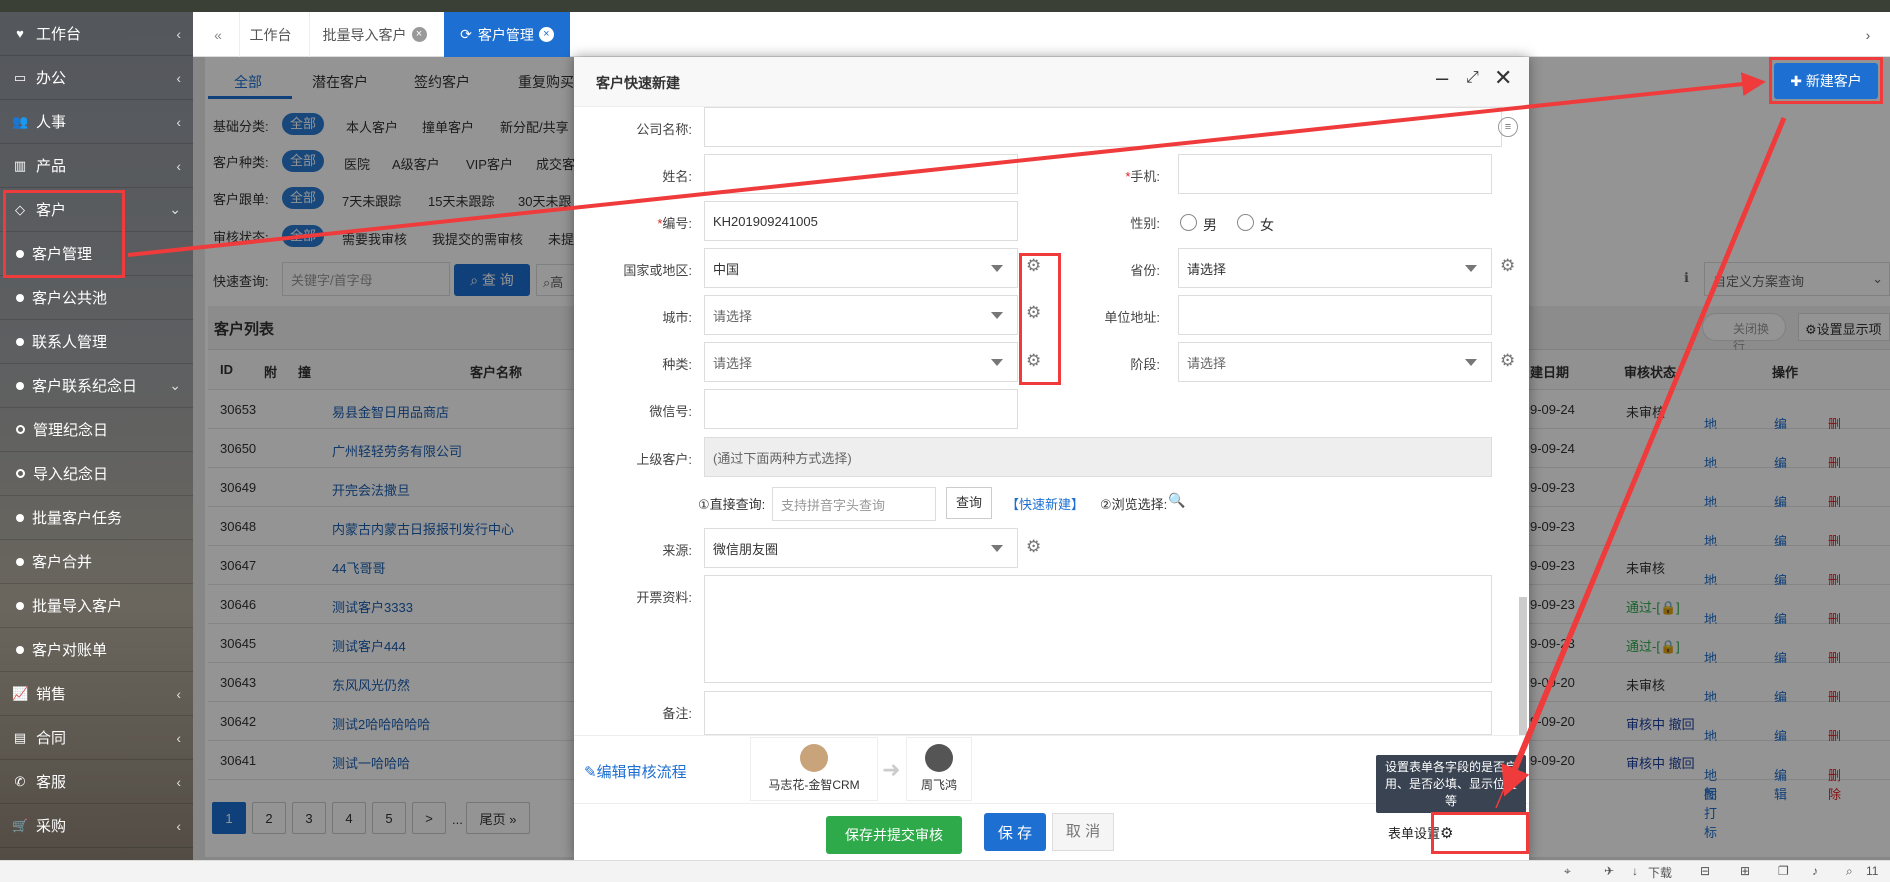 The width and height of the screenshot is (1890, 882). What do you see at coordinates (861, 362) in the screenshot?
I see `kind-select: 请选择` at bounding box center [861, 362].